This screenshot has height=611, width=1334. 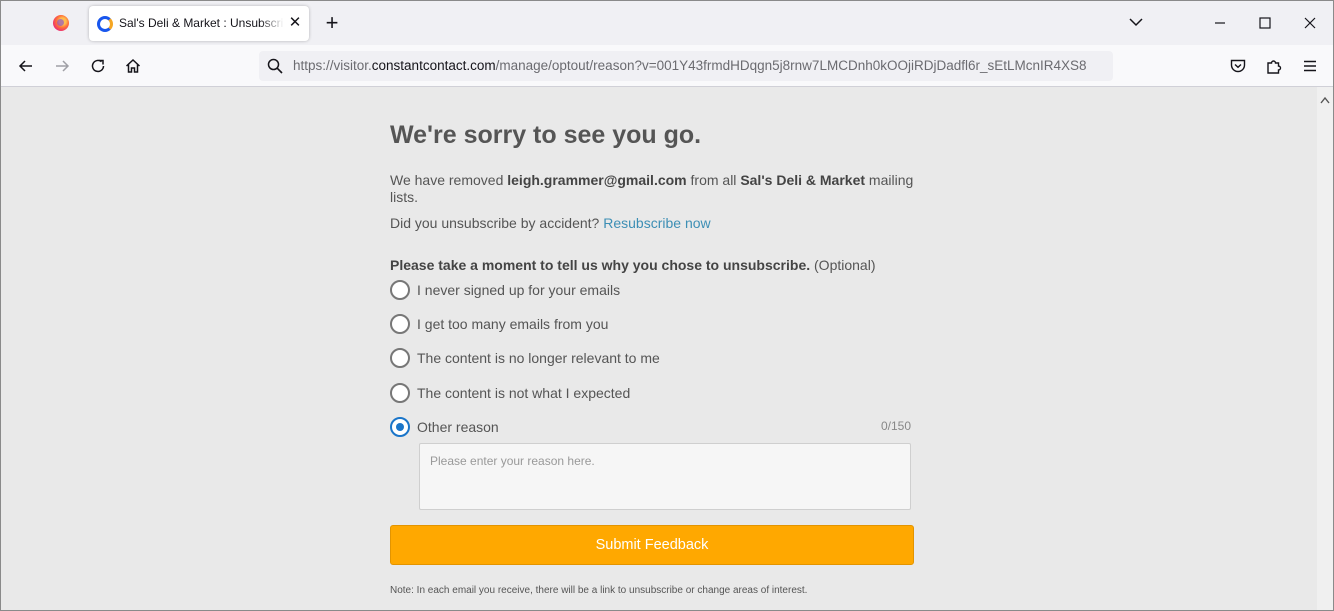 I want to click on window-close-icon, so click(x=1310, y=23).